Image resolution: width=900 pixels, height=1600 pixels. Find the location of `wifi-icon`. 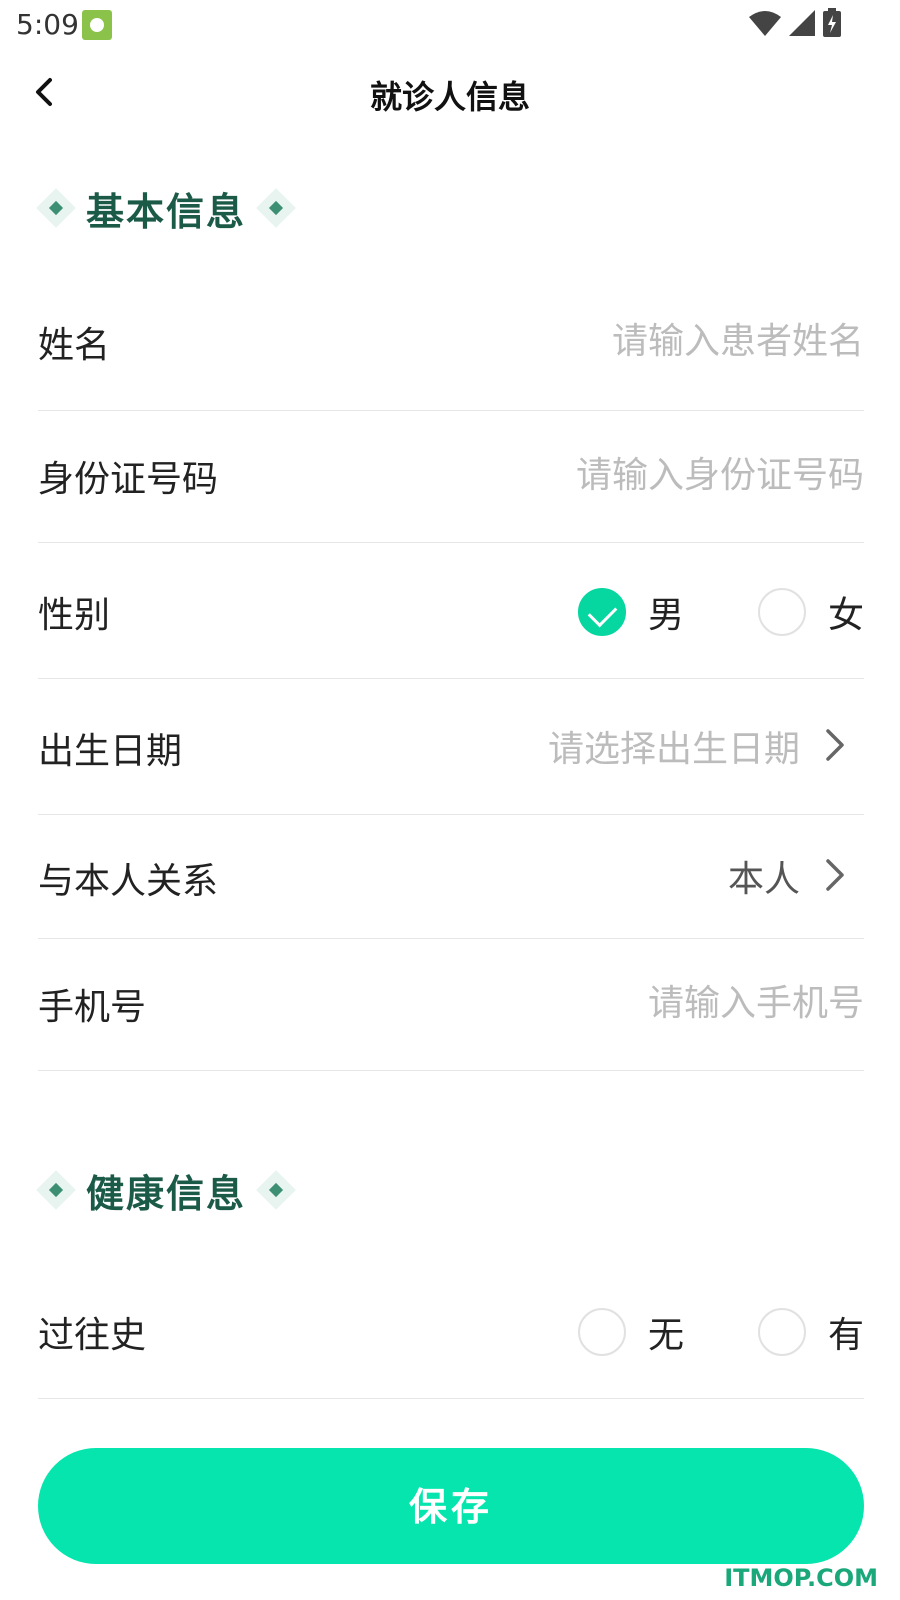

wifi-icon is located at coordinates (765, 23).